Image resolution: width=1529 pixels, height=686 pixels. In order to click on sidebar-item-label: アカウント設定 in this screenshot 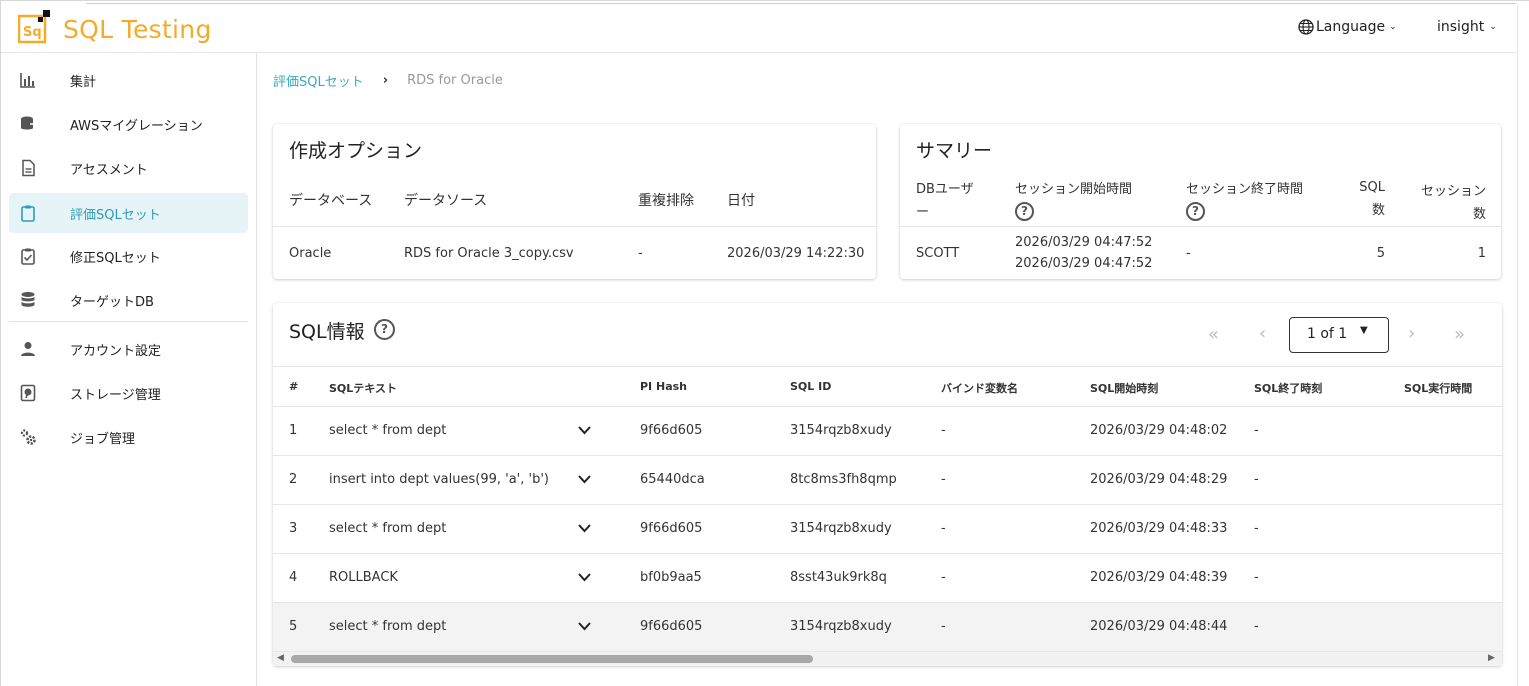, I will do `click(116, 351)`.